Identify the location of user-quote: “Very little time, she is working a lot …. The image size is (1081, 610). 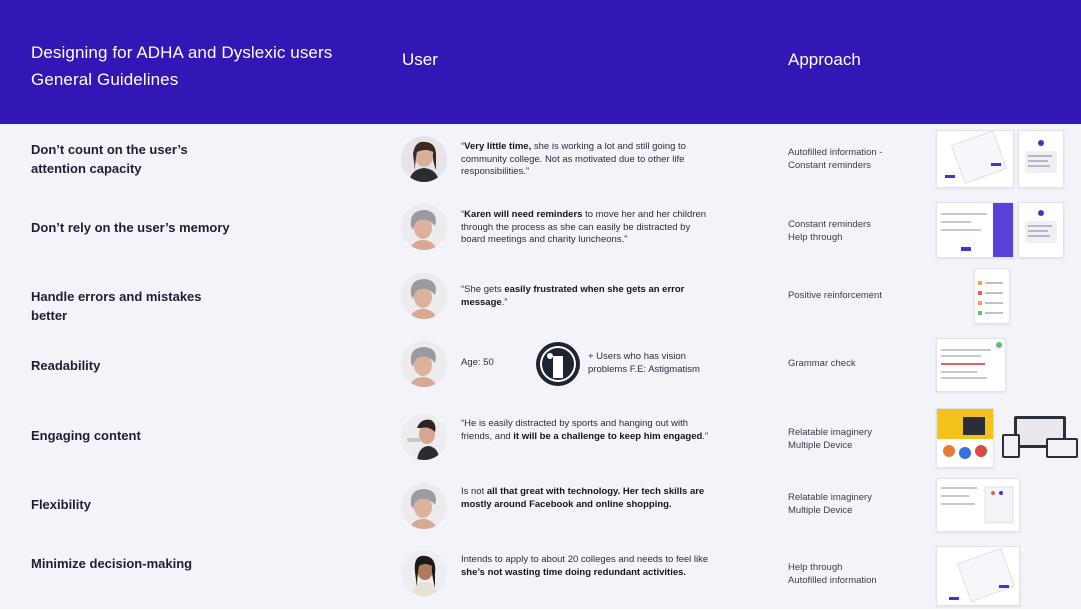
(573, 159).